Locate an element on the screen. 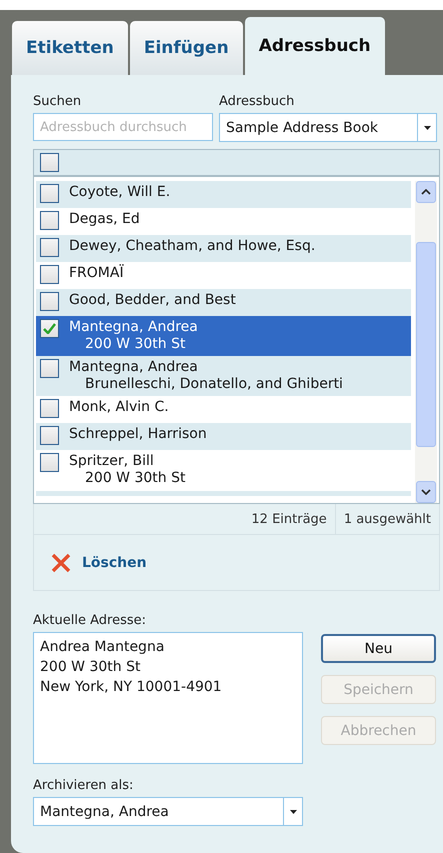 The height and width of the screenshot is (853, 443). contact-name: Coyote, Will E. is located at coordinates (119, 192).